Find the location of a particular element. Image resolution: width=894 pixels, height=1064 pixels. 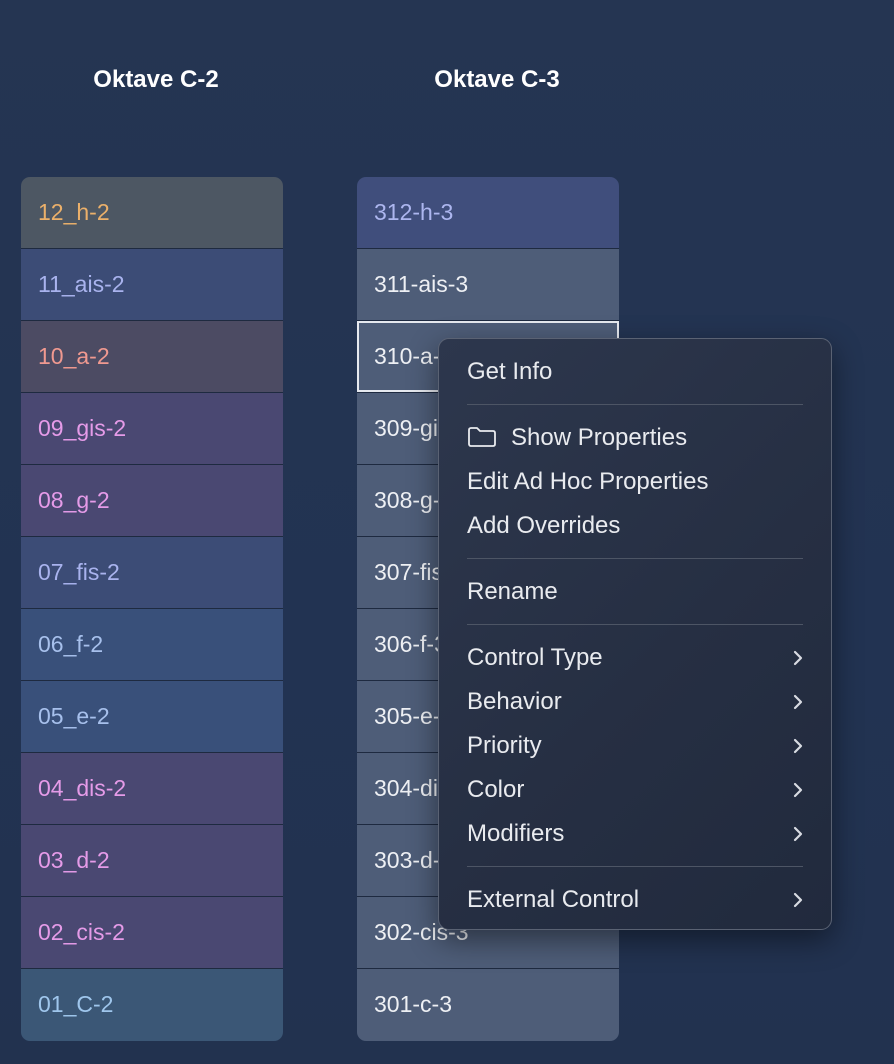

menu-item-get-info: Get Info is located at coordinates (635, 372).